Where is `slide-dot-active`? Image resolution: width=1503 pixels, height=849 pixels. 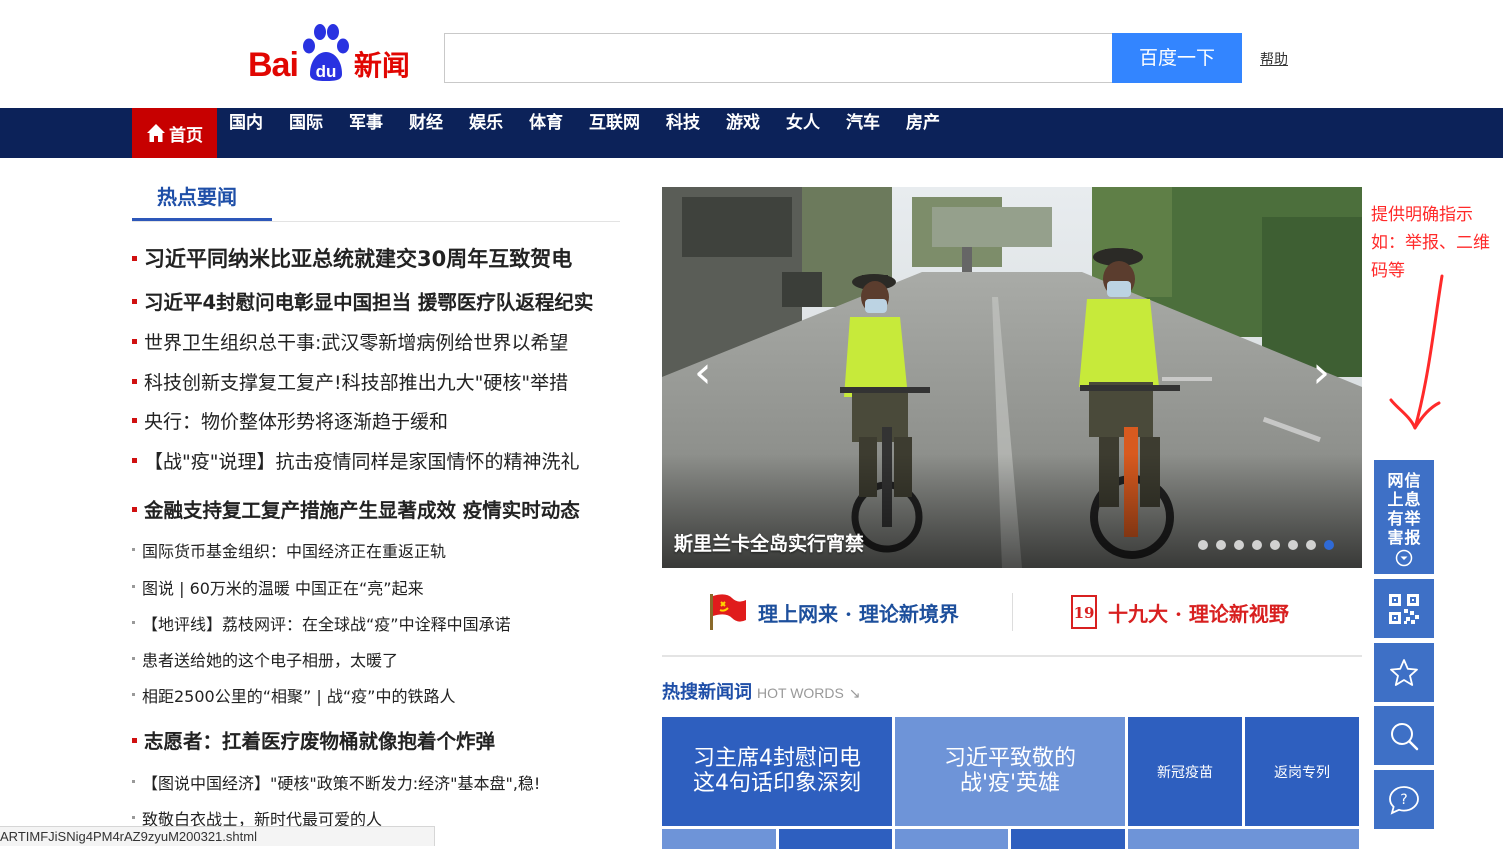 slide-dot-active is located at coordinates (1329, 545).